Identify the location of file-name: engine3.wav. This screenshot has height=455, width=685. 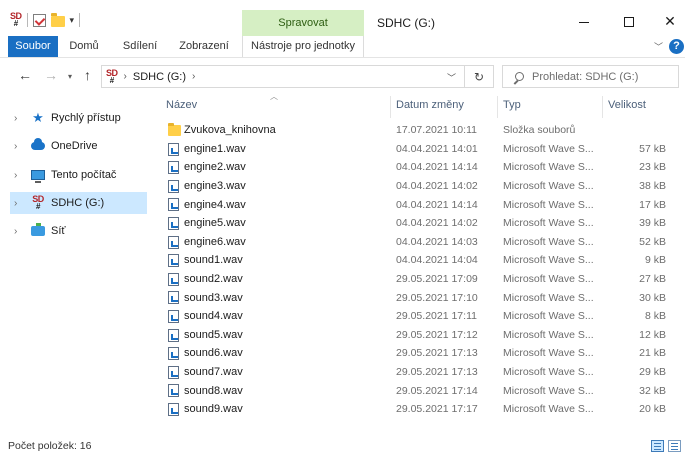
(215, 186).